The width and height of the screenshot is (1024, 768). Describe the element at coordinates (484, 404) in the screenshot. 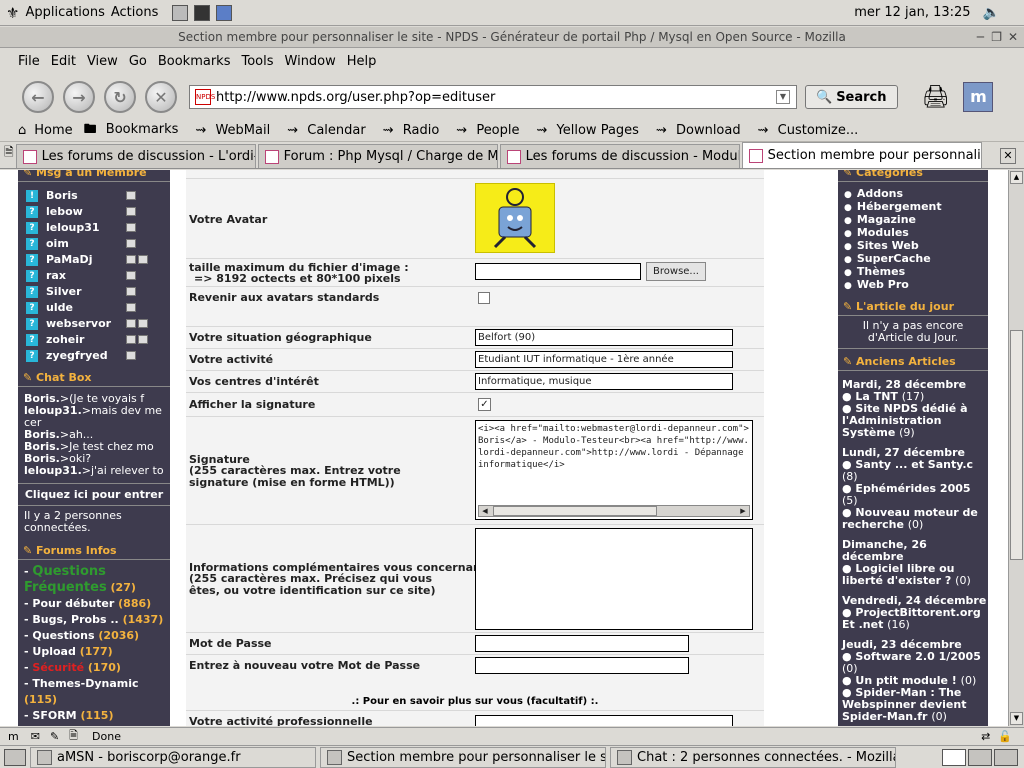

I see `show-signature-checkbox: ✓` at that location.